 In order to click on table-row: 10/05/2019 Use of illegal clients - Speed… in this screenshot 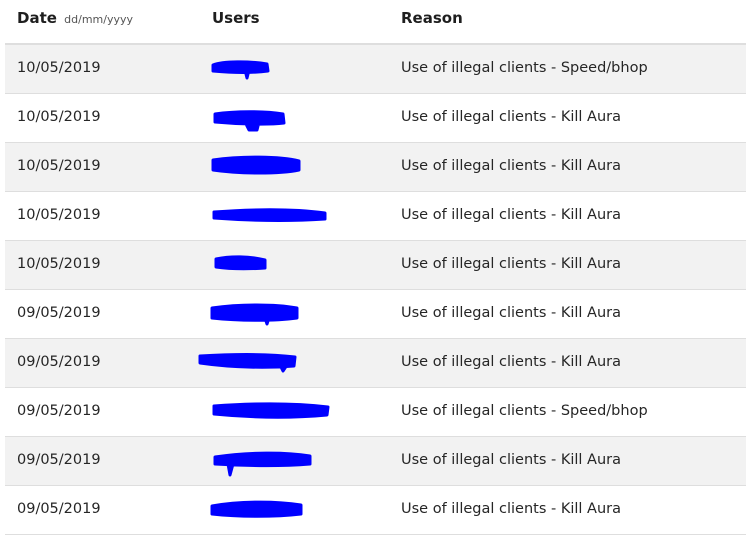, I will do `click(375, 69)`.